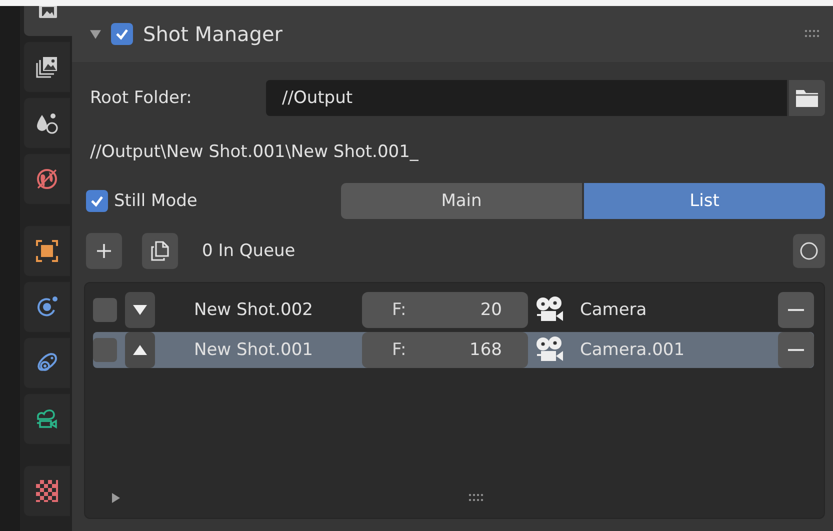 The width and height of the screenshot is (833, 531). Describe the element at coordinates (48, 12) in the screenshot. I see `image-icon` at that location.